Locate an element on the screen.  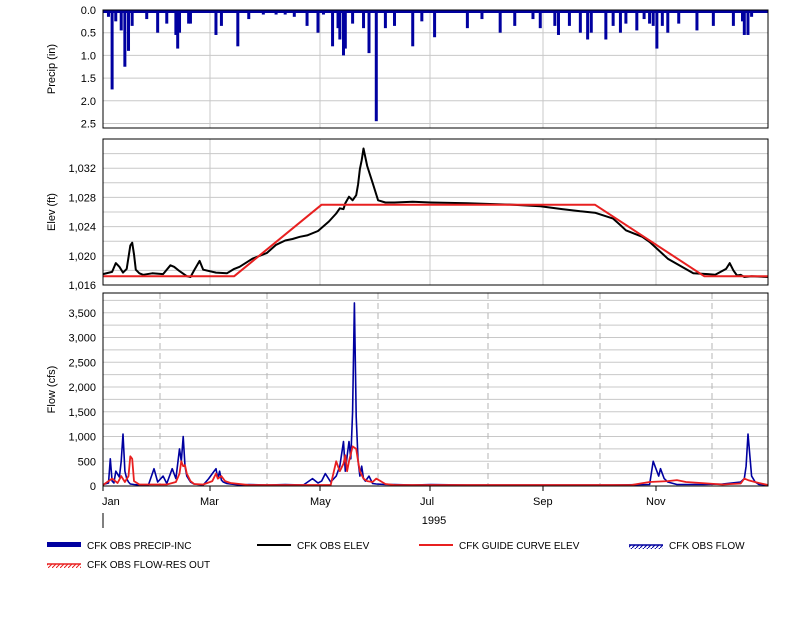
flow-y-tick: 3,500 is located at coordinates (82, 314).